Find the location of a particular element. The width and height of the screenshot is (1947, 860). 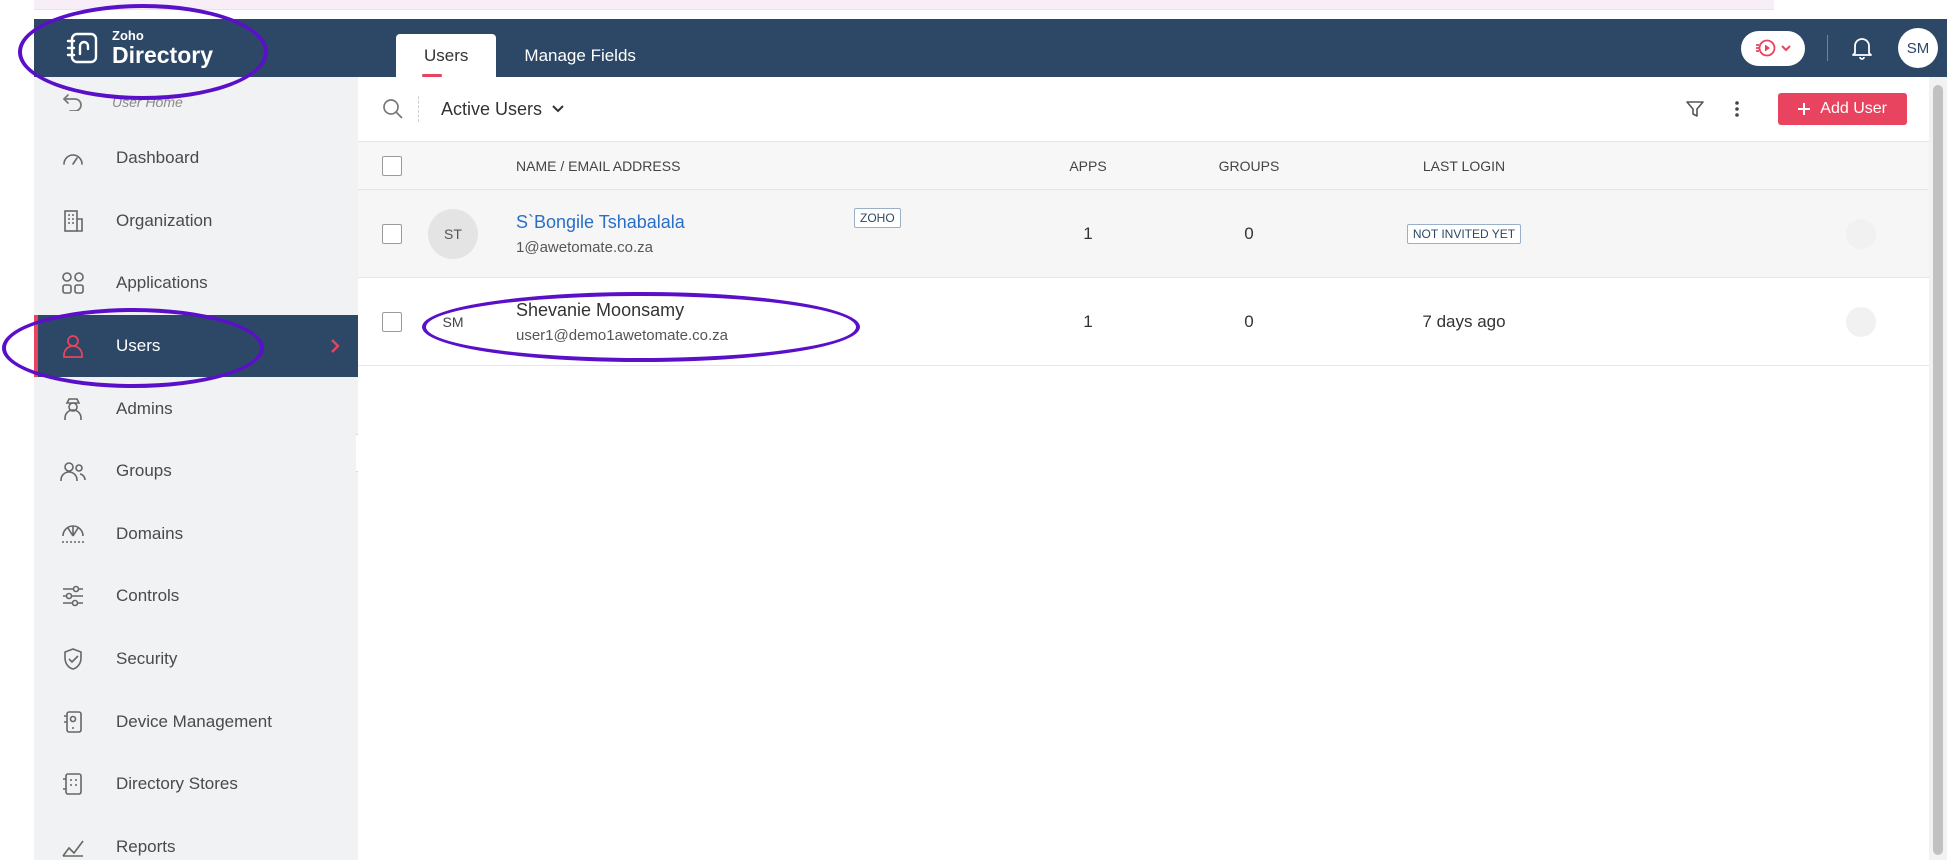

sidebar-item-label: Device Management is located at coordinates (194, 721).